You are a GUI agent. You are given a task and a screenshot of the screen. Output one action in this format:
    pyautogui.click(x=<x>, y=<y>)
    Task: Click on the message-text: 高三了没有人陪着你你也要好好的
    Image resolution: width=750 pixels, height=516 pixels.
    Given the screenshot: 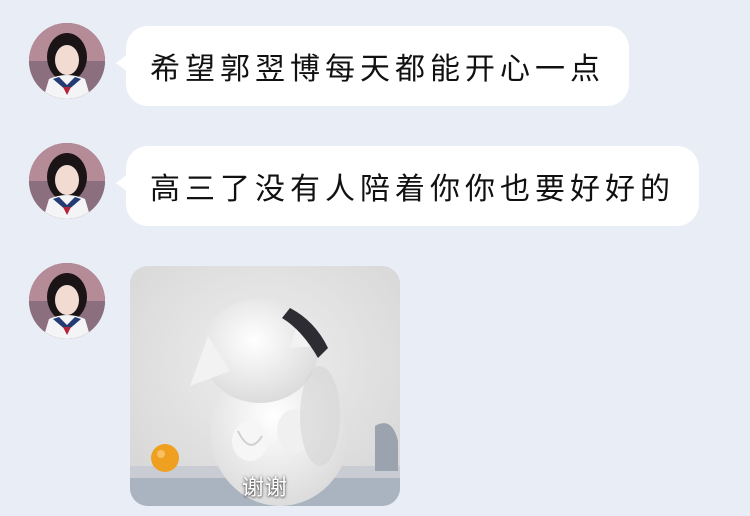 What is the action you would take?
    pyautogui.click(x=412, y=189)
    